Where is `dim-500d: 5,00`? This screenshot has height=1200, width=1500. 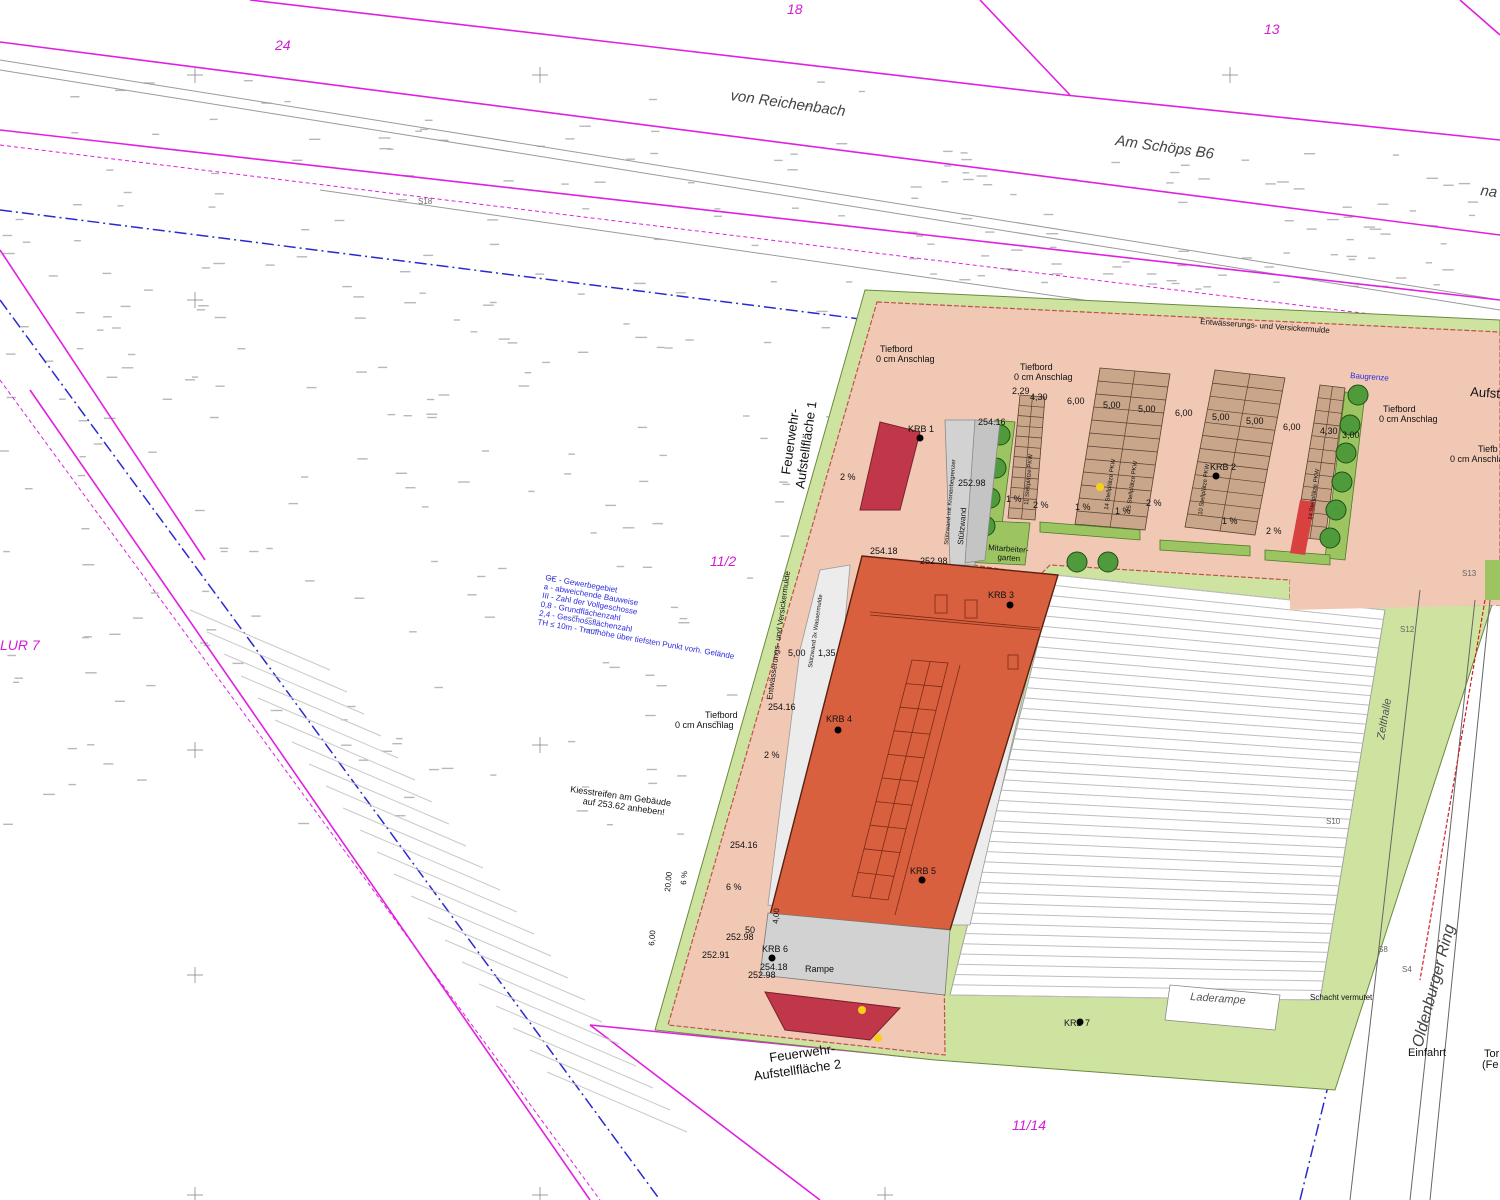 dim-500d: 5,00 is located at coordinates (1255, 421).